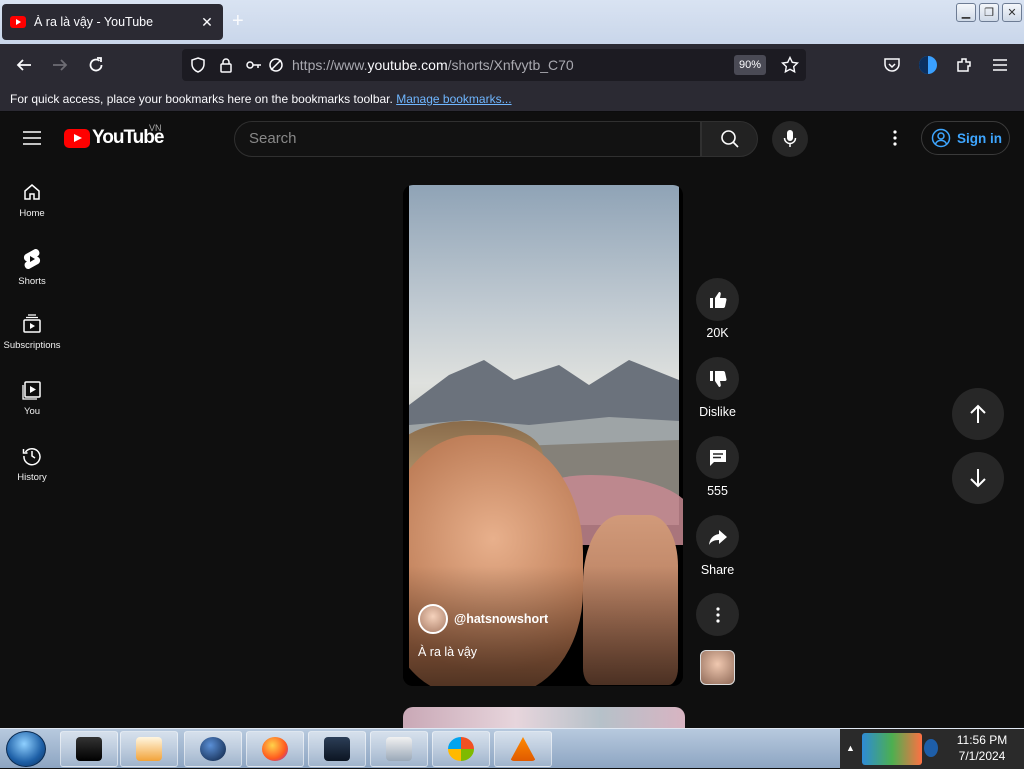 The width and height of the screenshot is (1024, 769). I want to click on clock-time: 11:56 PM, so click(982, 740).